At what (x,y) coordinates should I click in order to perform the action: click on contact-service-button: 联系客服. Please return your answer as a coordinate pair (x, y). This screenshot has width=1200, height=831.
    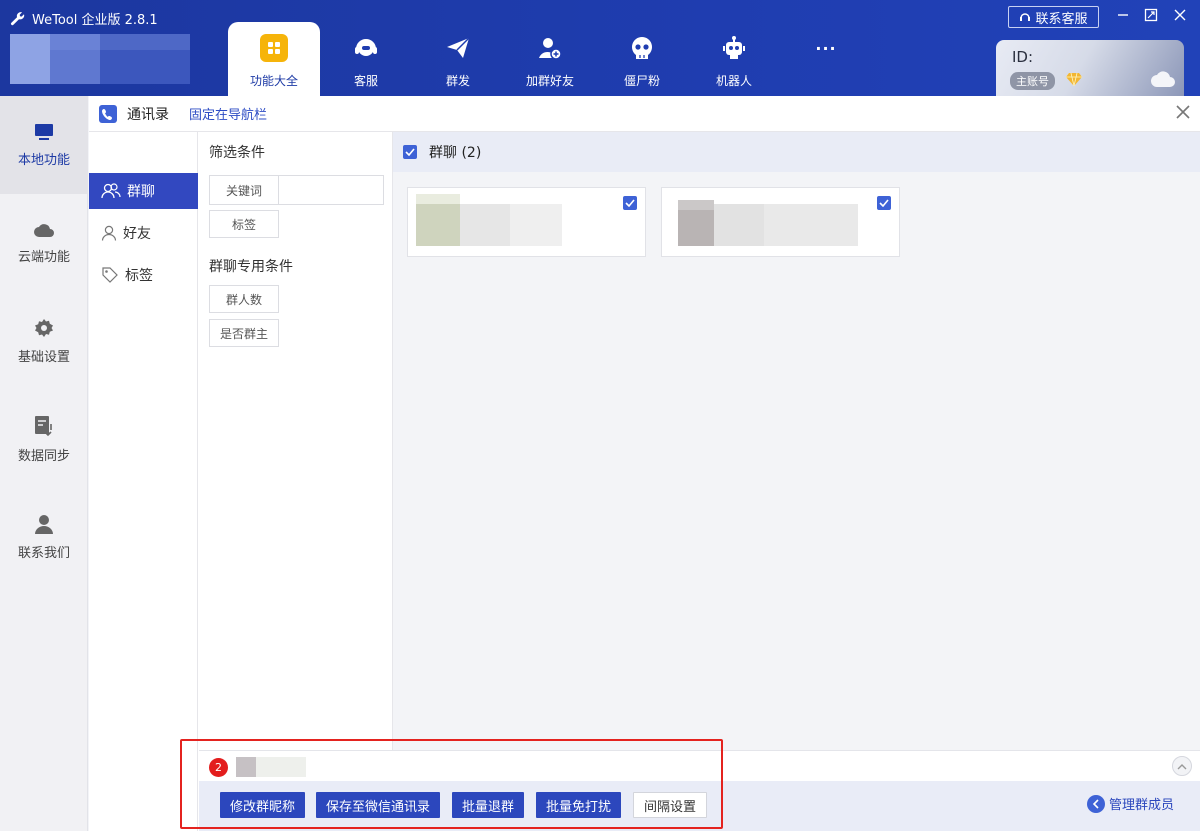
    Looking at the image, I should click on (1053, 17).